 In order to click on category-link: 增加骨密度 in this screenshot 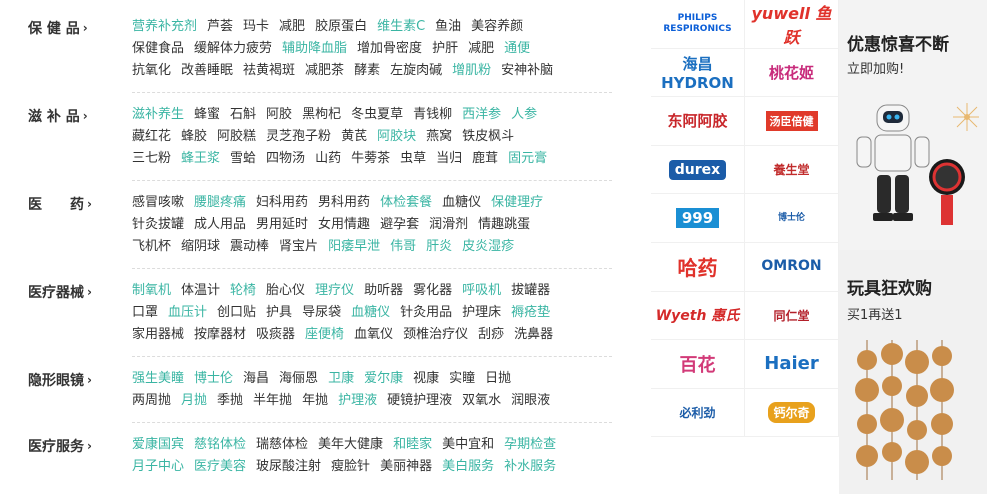, I will do `click(389, 48)`.